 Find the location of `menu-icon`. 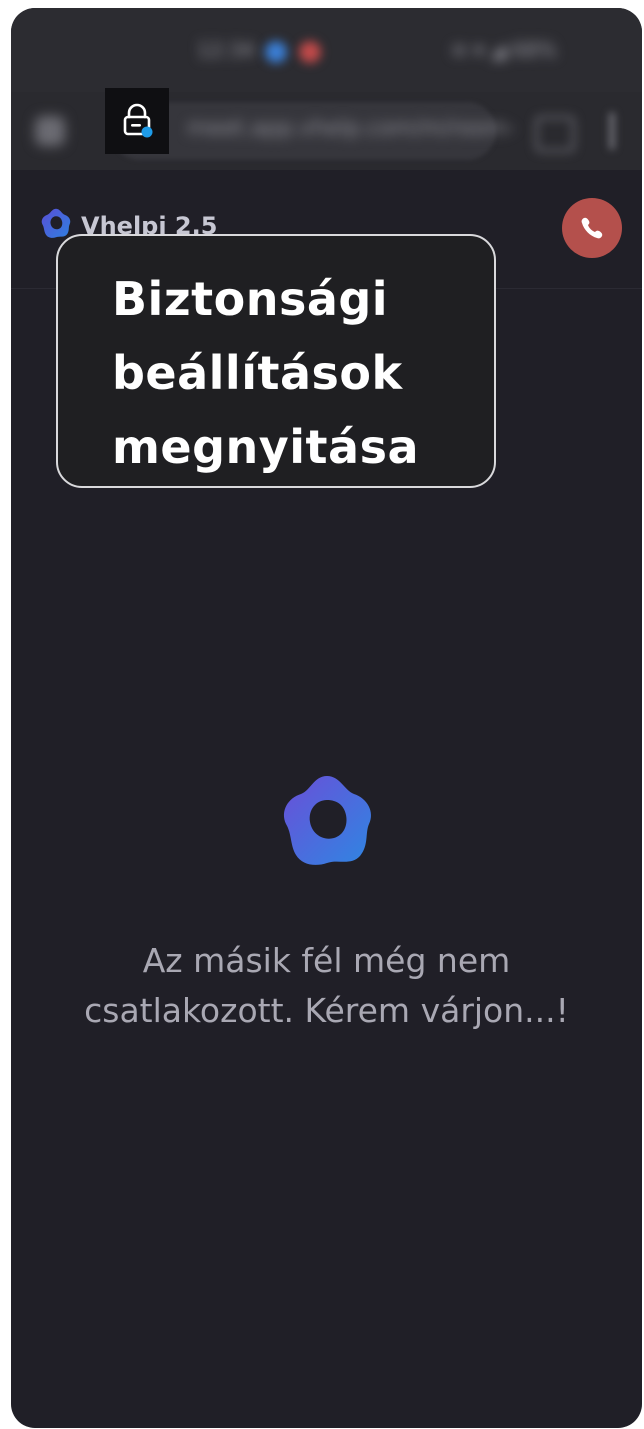

menu-icon is located at coordinates (612, 131).